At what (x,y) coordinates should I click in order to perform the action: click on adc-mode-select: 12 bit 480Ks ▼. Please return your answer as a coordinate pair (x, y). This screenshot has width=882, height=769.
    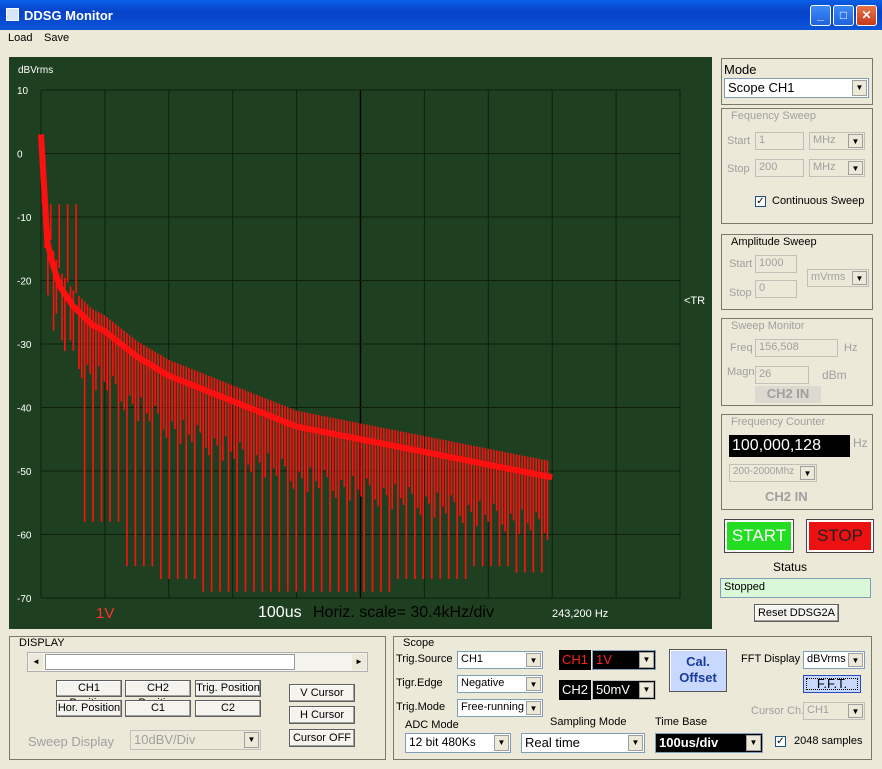
    Looking at the image, I should click on (458, 743).